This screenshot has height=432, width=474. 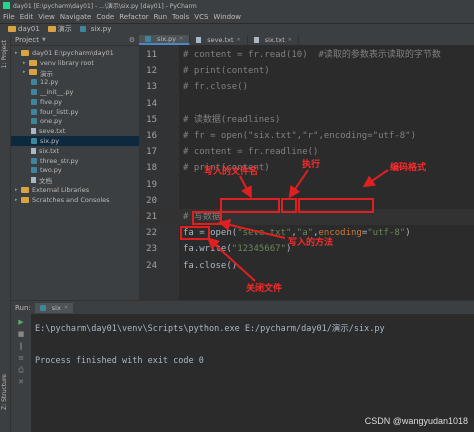 I want to click on close-icon: ✕, so click(x=66, y=308).